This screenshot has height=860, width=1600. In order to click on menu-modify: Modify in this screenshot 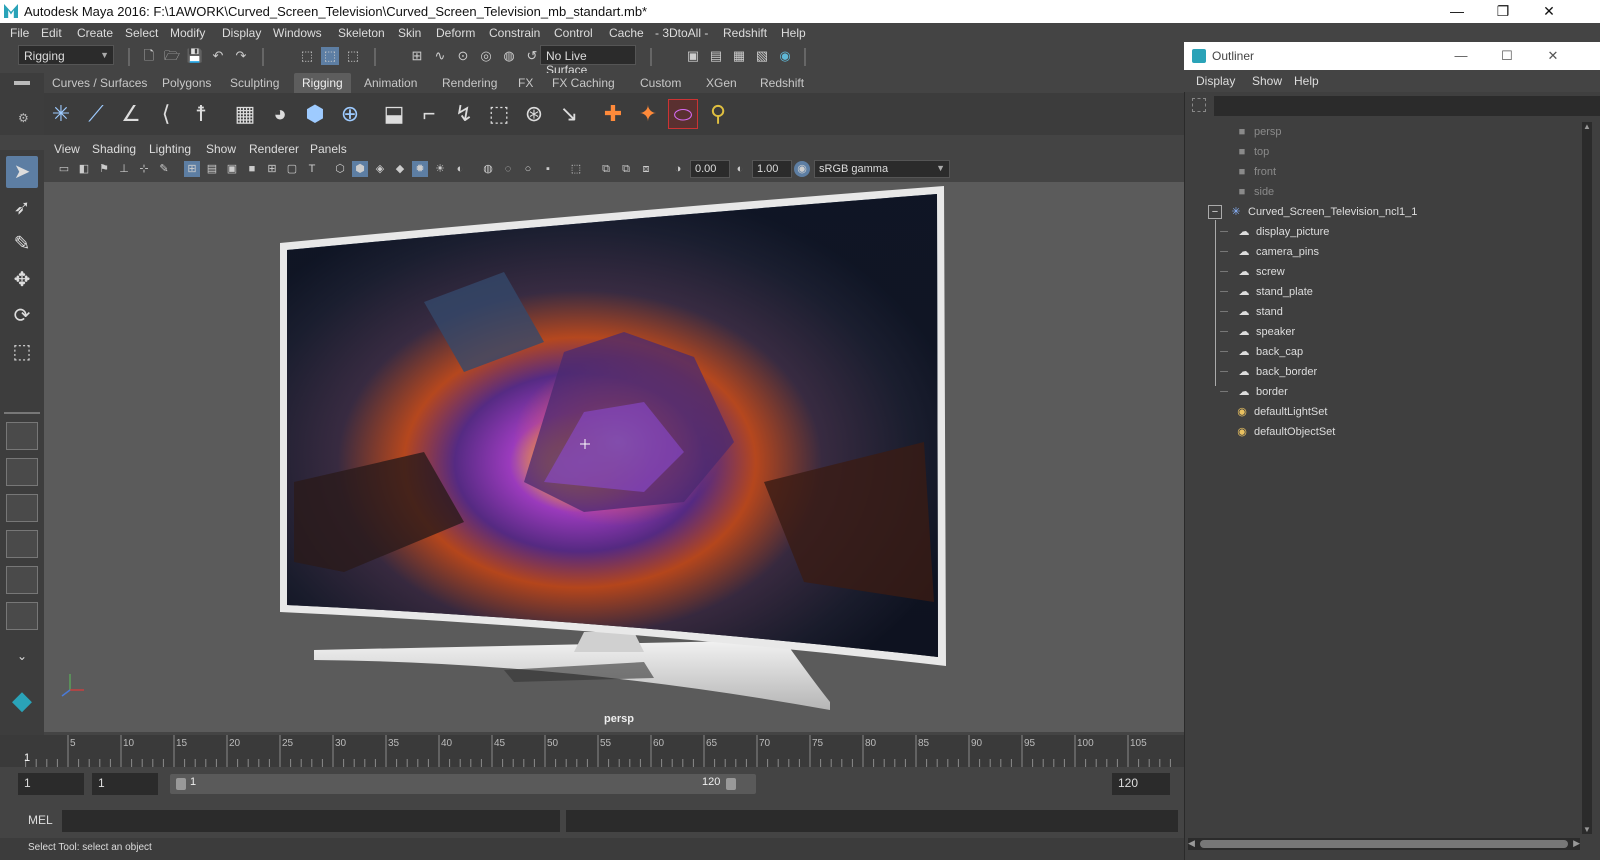, I will do `click(187, 33)`.